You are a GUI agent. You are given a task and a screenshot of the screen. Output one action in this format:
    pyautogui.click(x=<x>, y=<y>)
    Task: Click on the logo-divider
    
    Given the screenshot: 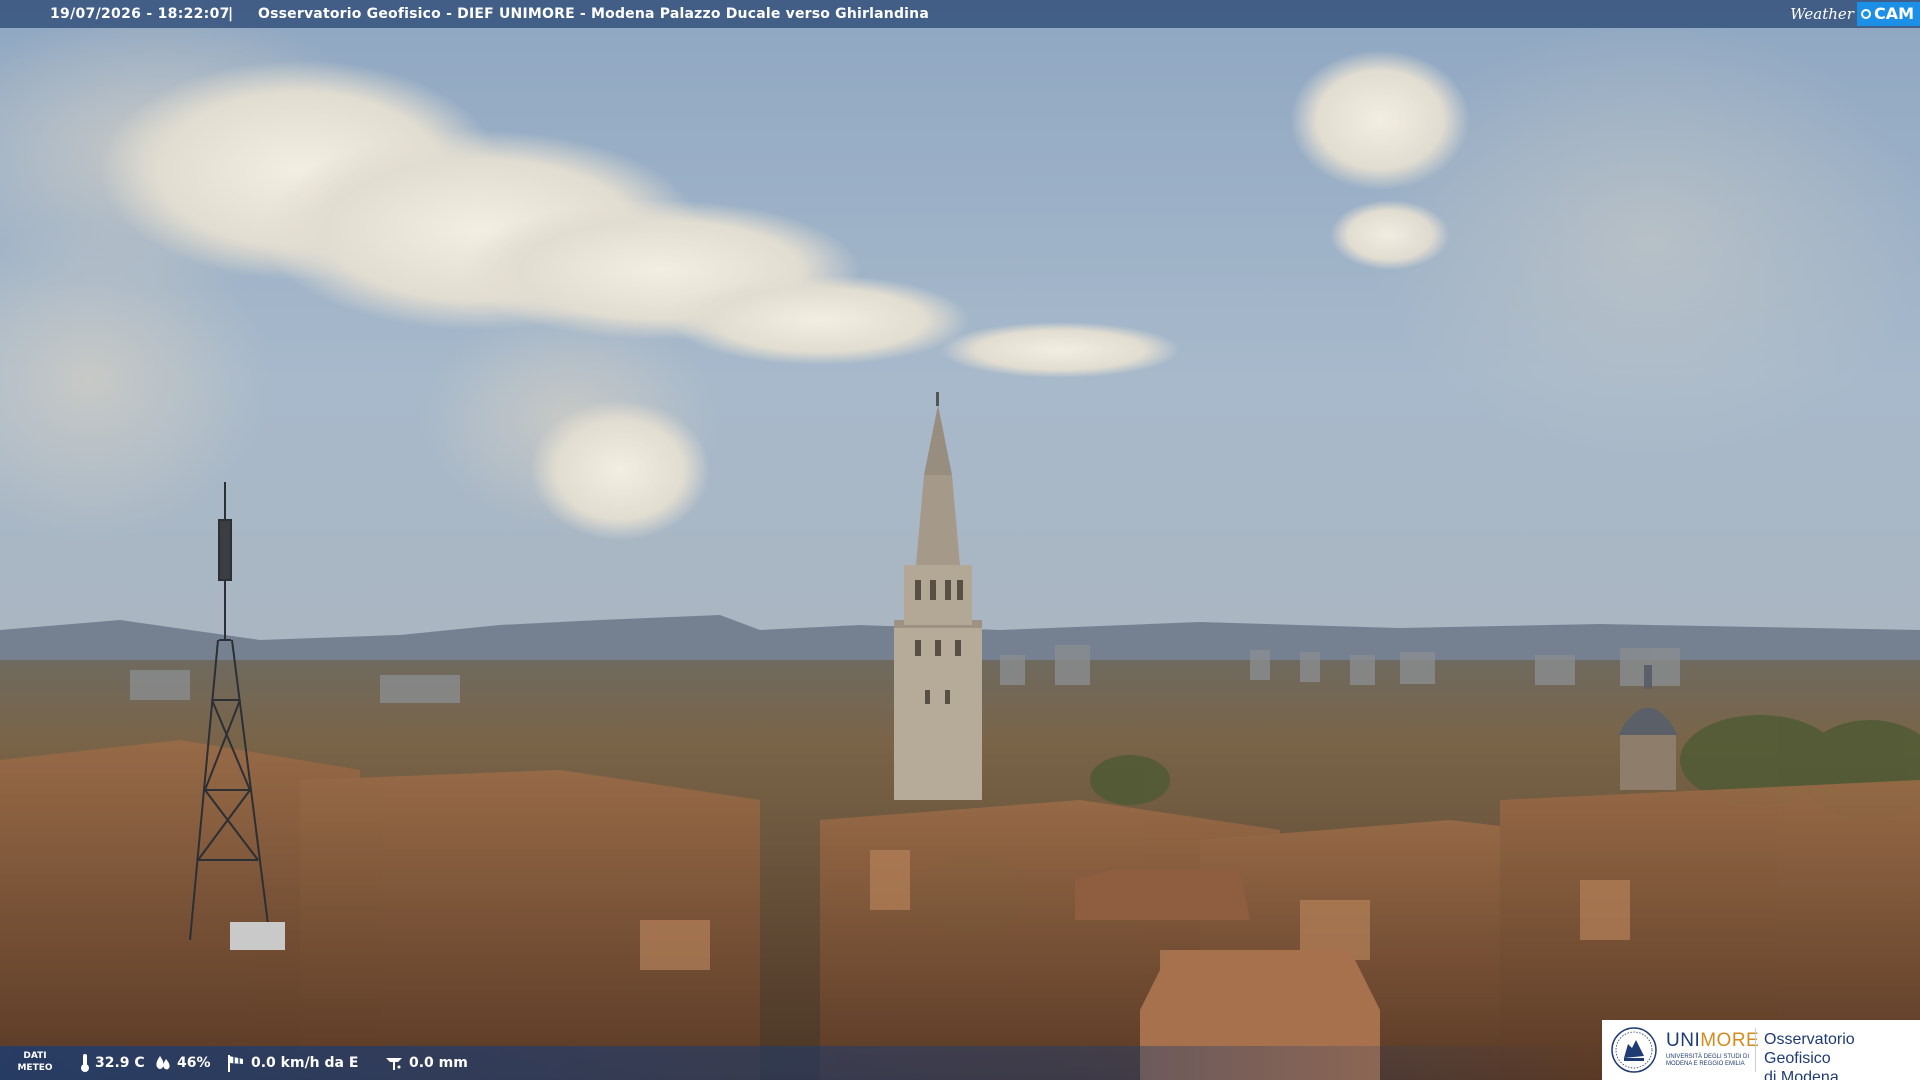 What is the action you would take?
    pyautogui.click(x=1755, y=1050)
    